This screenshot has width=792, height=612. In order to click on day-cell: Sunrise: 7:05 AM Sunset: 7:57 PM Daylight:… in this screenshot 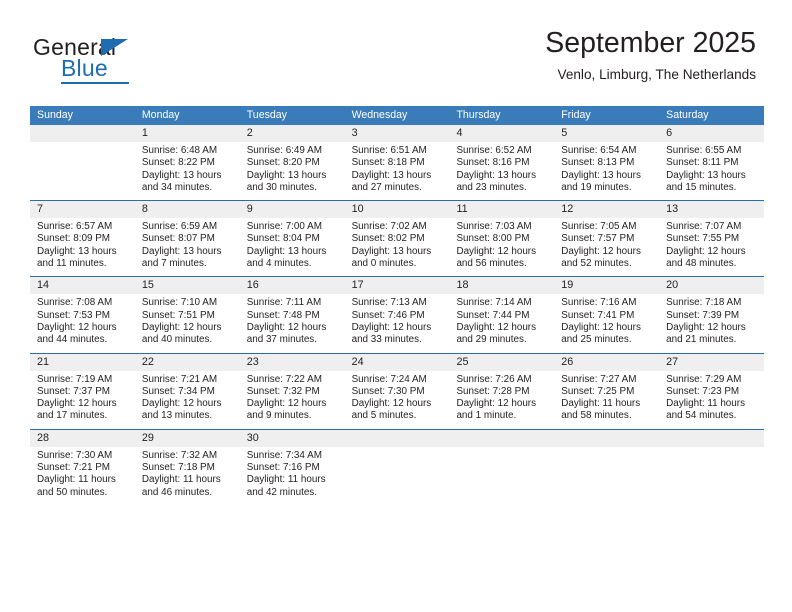, I will do `click(606, 247)`.